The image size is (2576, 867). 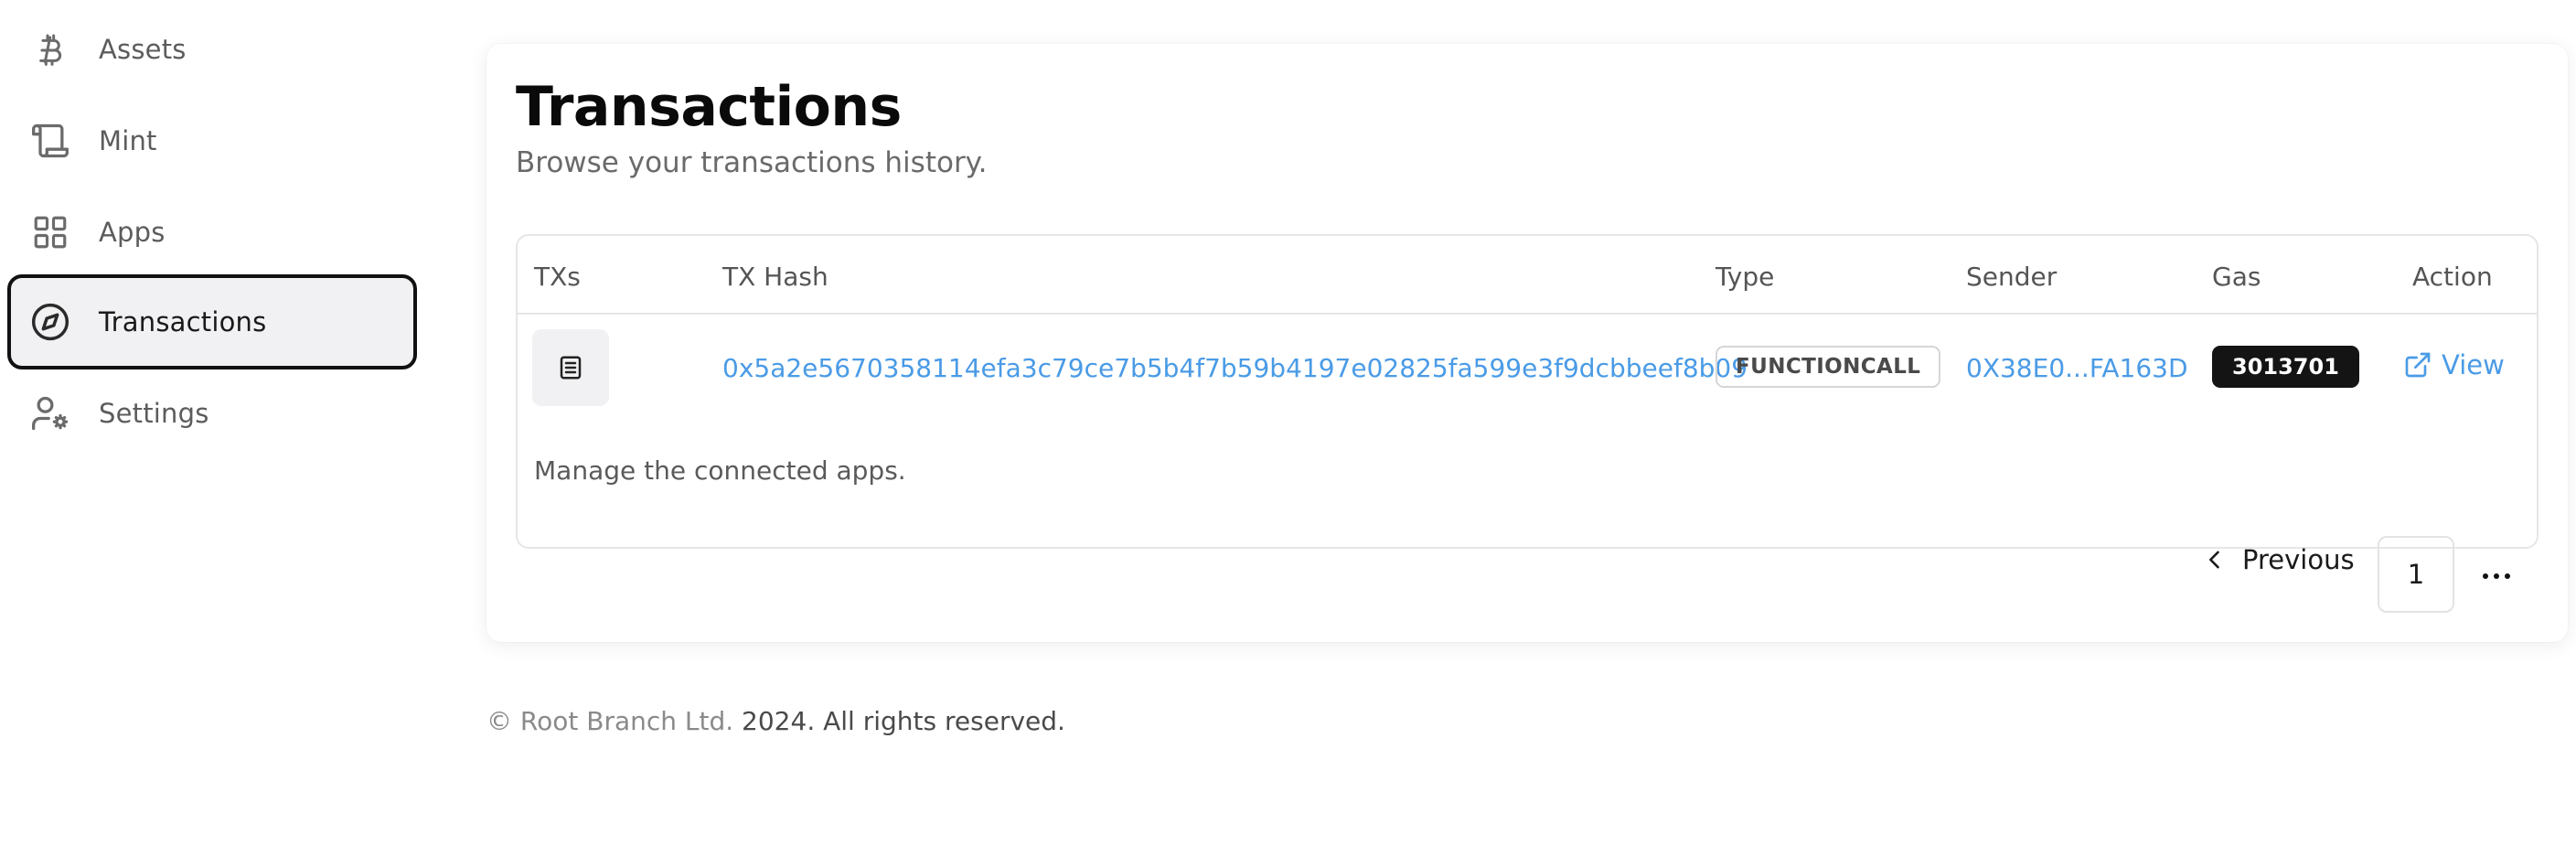 What do you see at coordinates (2215, 560) in the screenshot?
I see `chevron-left-icon` at bounding box center [2215, 560].